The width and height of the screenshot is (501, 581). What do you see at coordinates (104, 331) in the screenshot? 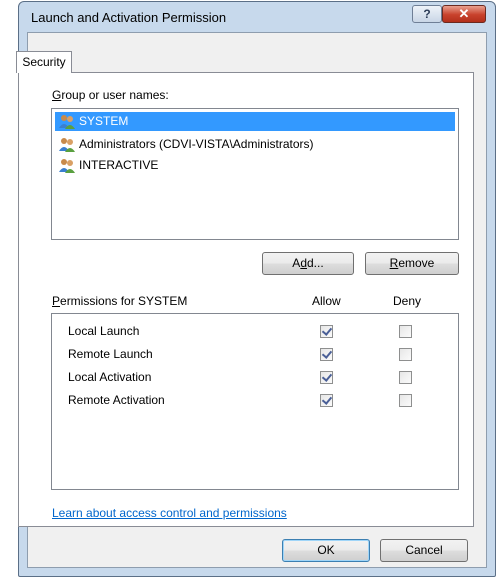
I see `perm-name: Local Launch` at bounding box center [104, 331].